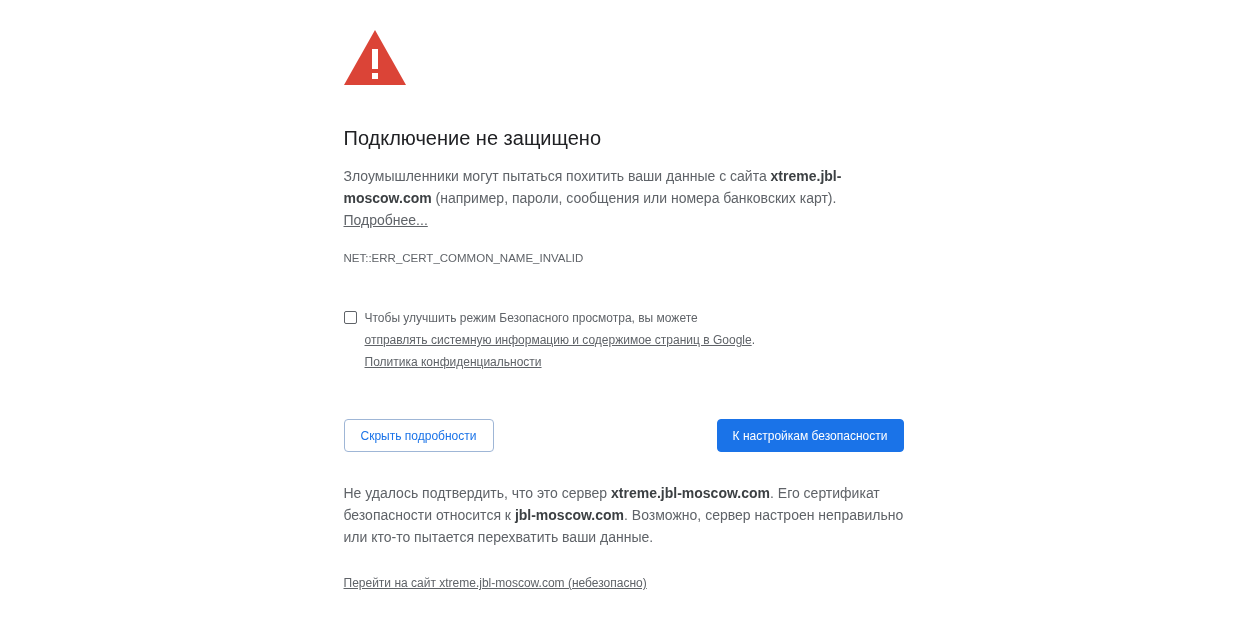 This screenshot has width=1247, height=636. I want to click on hide-details-button: Скрыть подробности, so click(418, 435).